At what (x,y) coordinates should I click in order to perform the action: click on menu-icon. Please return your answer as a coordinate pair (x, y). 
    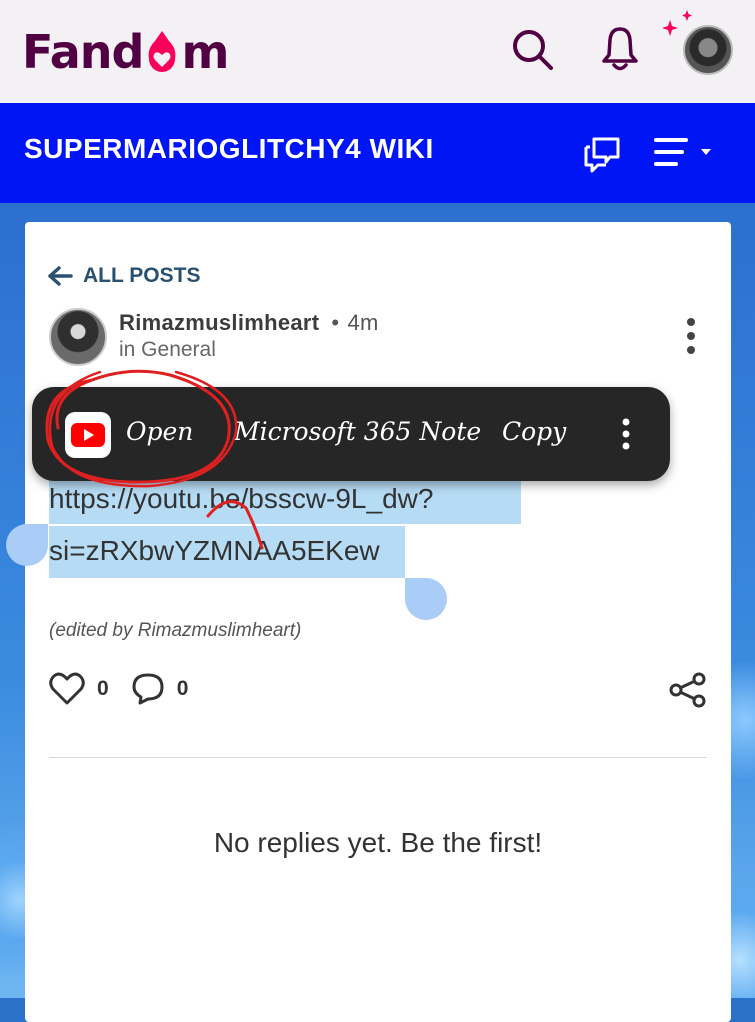
    Looking at the image, I should click on (687, 154).